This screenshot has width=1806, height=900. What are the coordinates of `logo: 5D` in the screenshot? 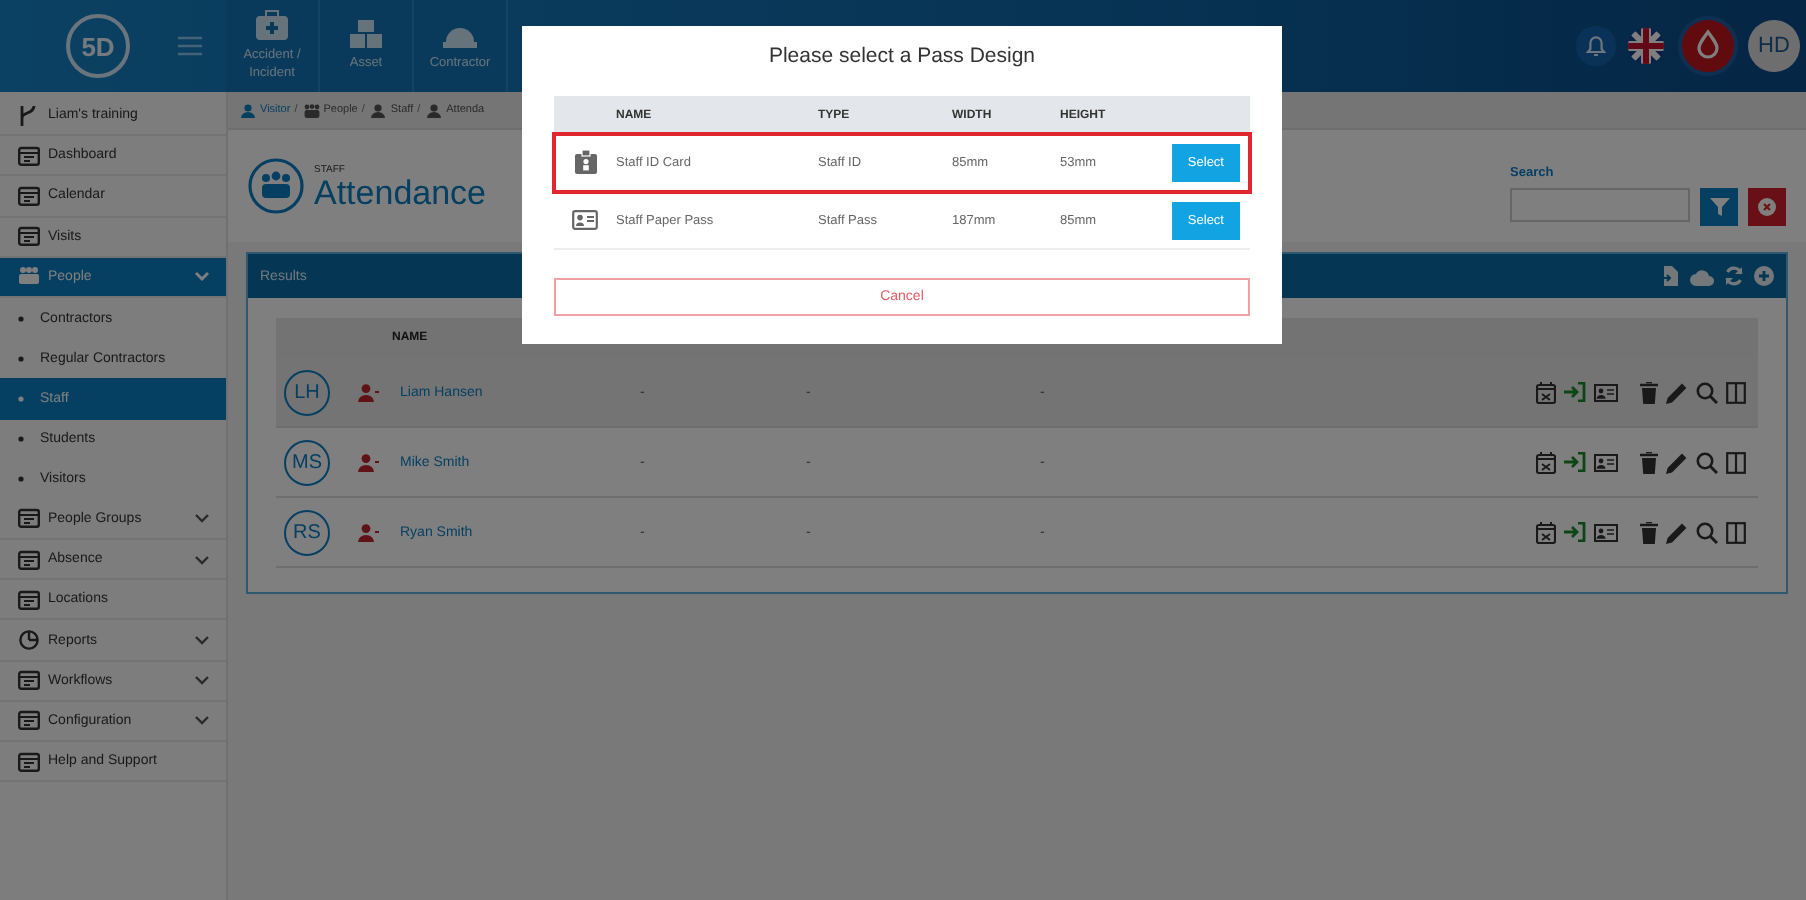 It's located at (98, 46).